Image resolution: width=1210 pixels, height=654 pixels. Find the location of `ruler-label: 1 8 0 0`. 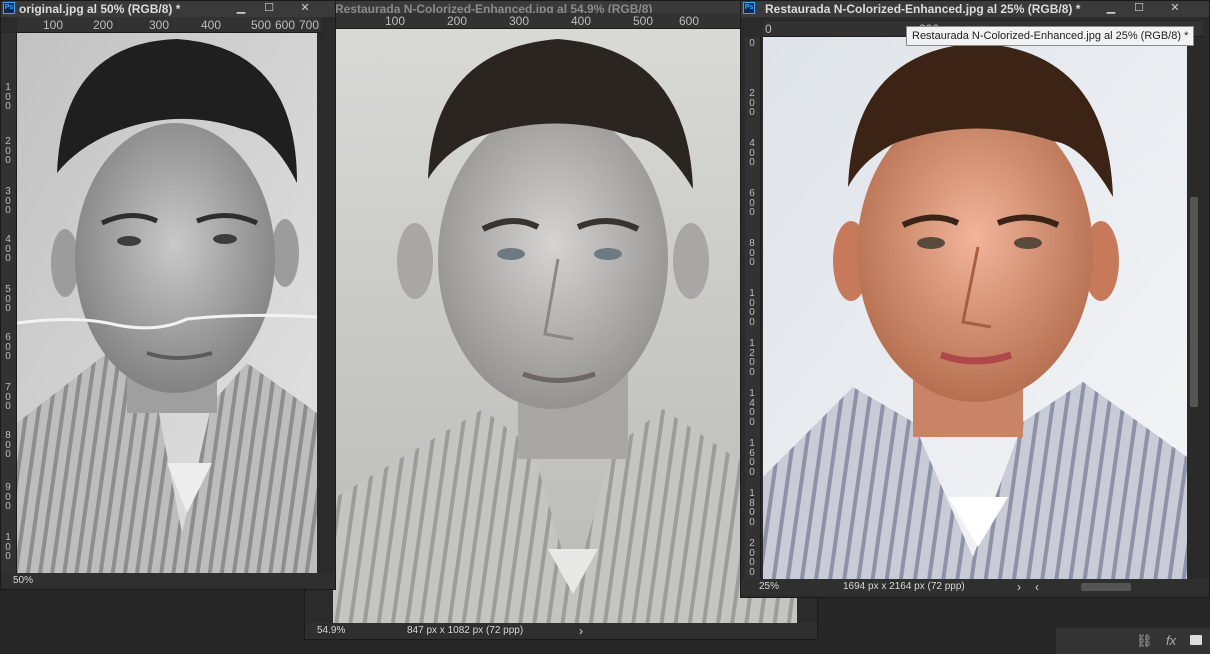

ruler-label: 1 8 0 0 is located at coordinates (752, 508).